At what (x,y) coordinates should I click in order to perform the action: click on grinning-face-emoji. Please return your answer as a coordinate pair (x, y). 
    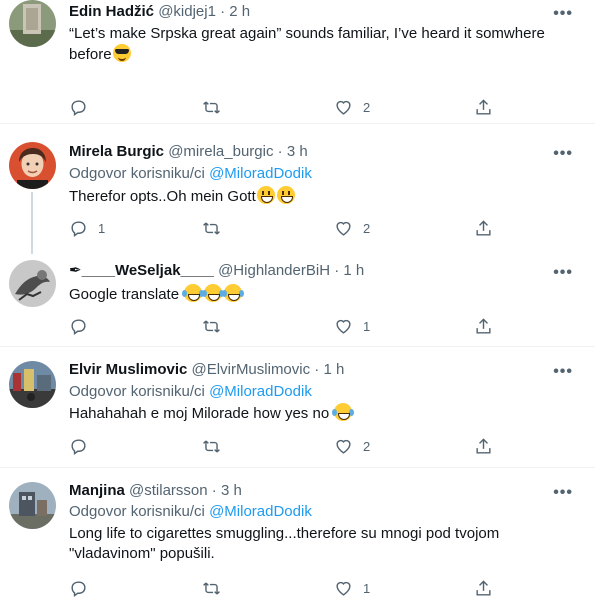
    Looking at the image, I should click on (285, 195).